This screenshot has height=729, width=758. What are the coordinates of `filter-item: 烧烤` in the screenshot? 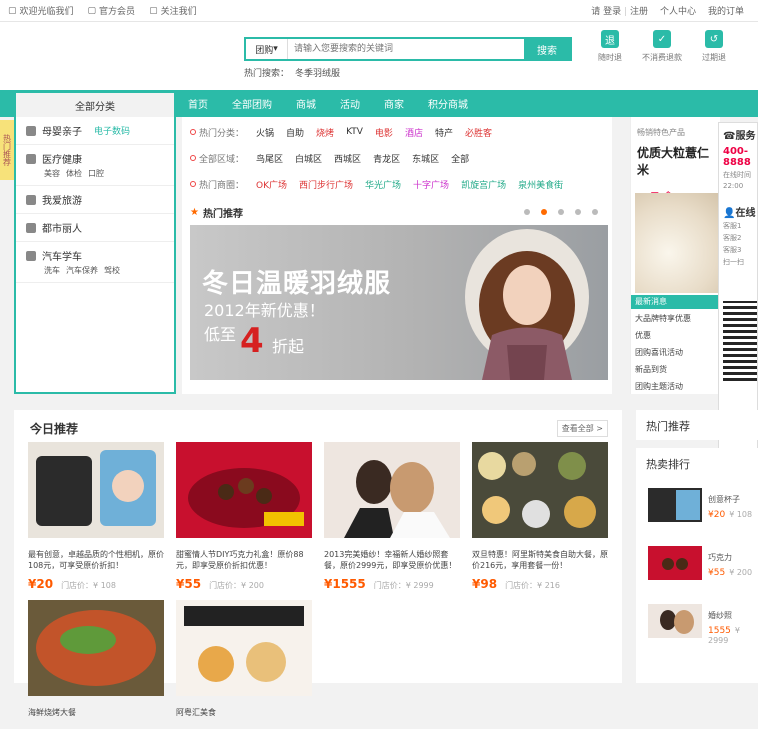 It's located at (325, 132).